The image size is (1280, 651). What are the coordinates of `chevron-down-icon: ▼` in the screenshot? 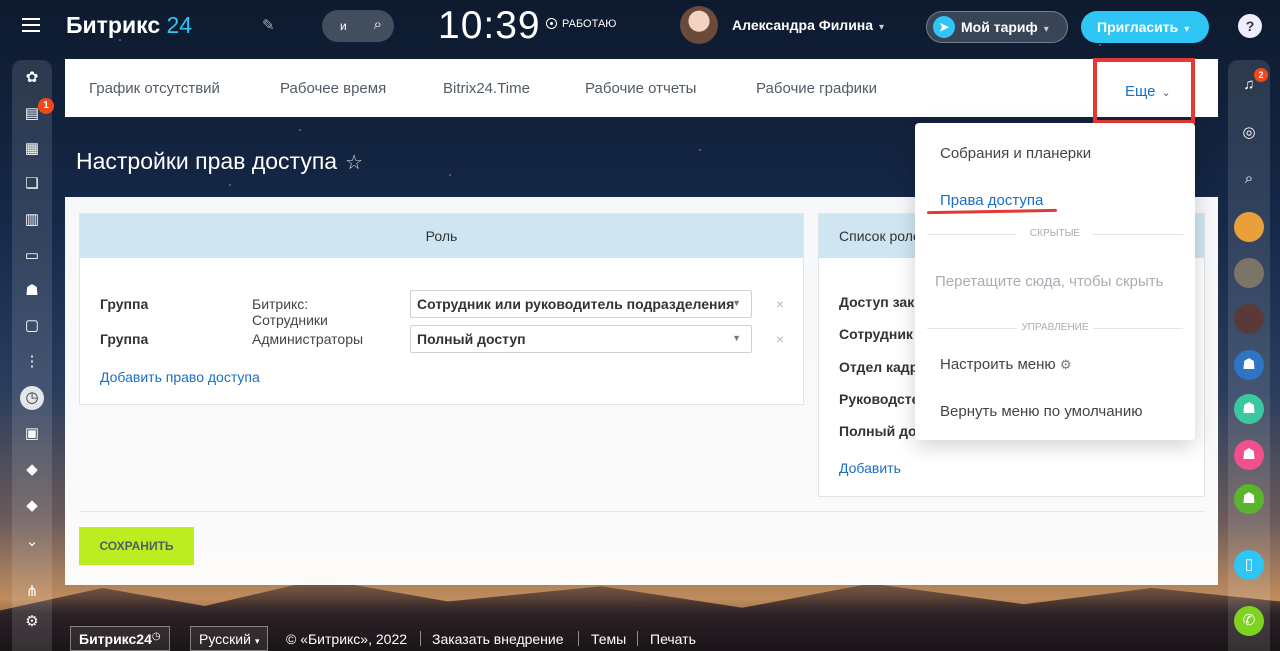 It's located at (736, 303).